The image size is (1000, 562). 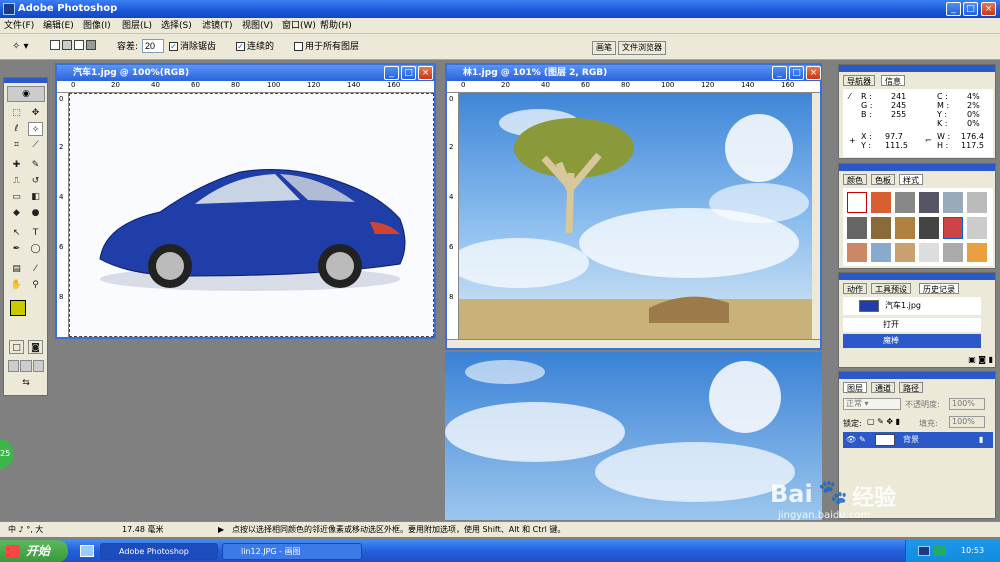 What do you see at coordinates (336, 26) in the screenshot?
I see `menu-help: 帮助(H)` at bounding box center [336, 26].